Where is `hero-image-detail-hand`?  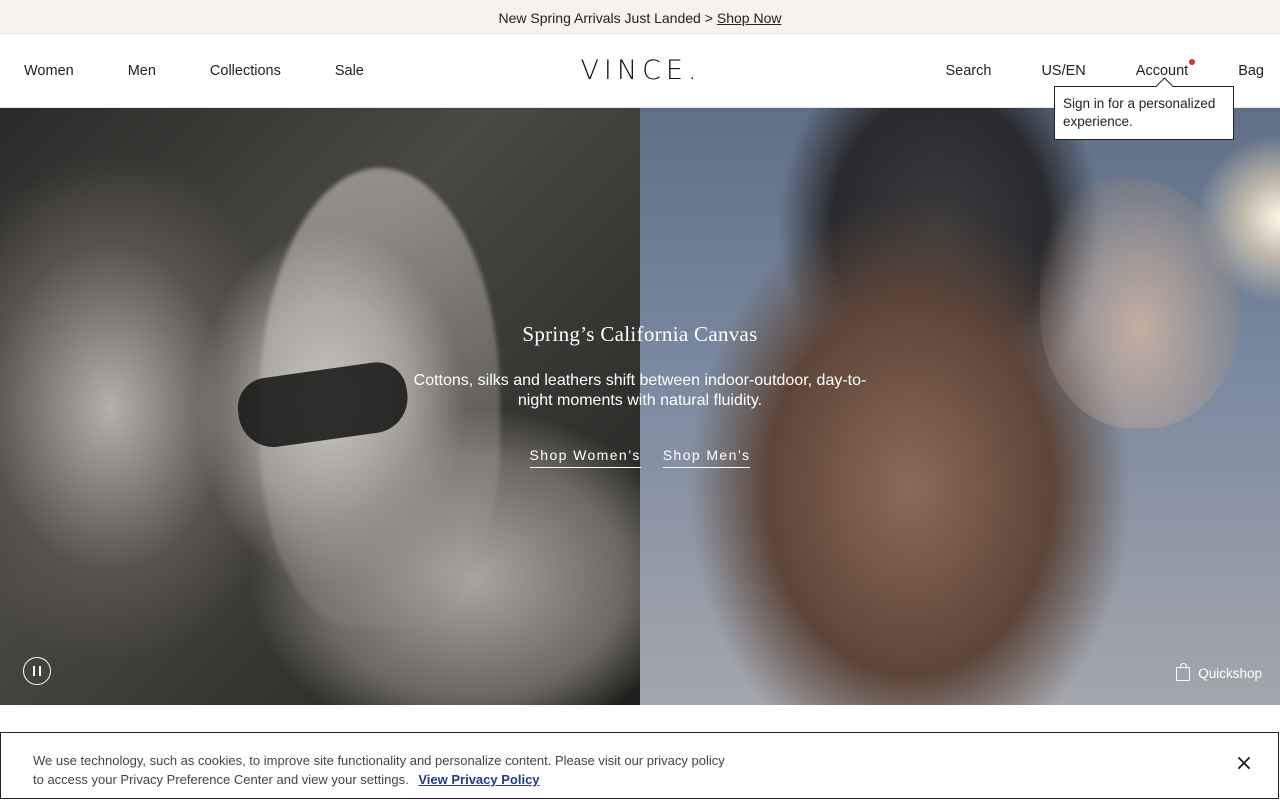 hero-image-detail-hand is located at coordinates (1140, 303).